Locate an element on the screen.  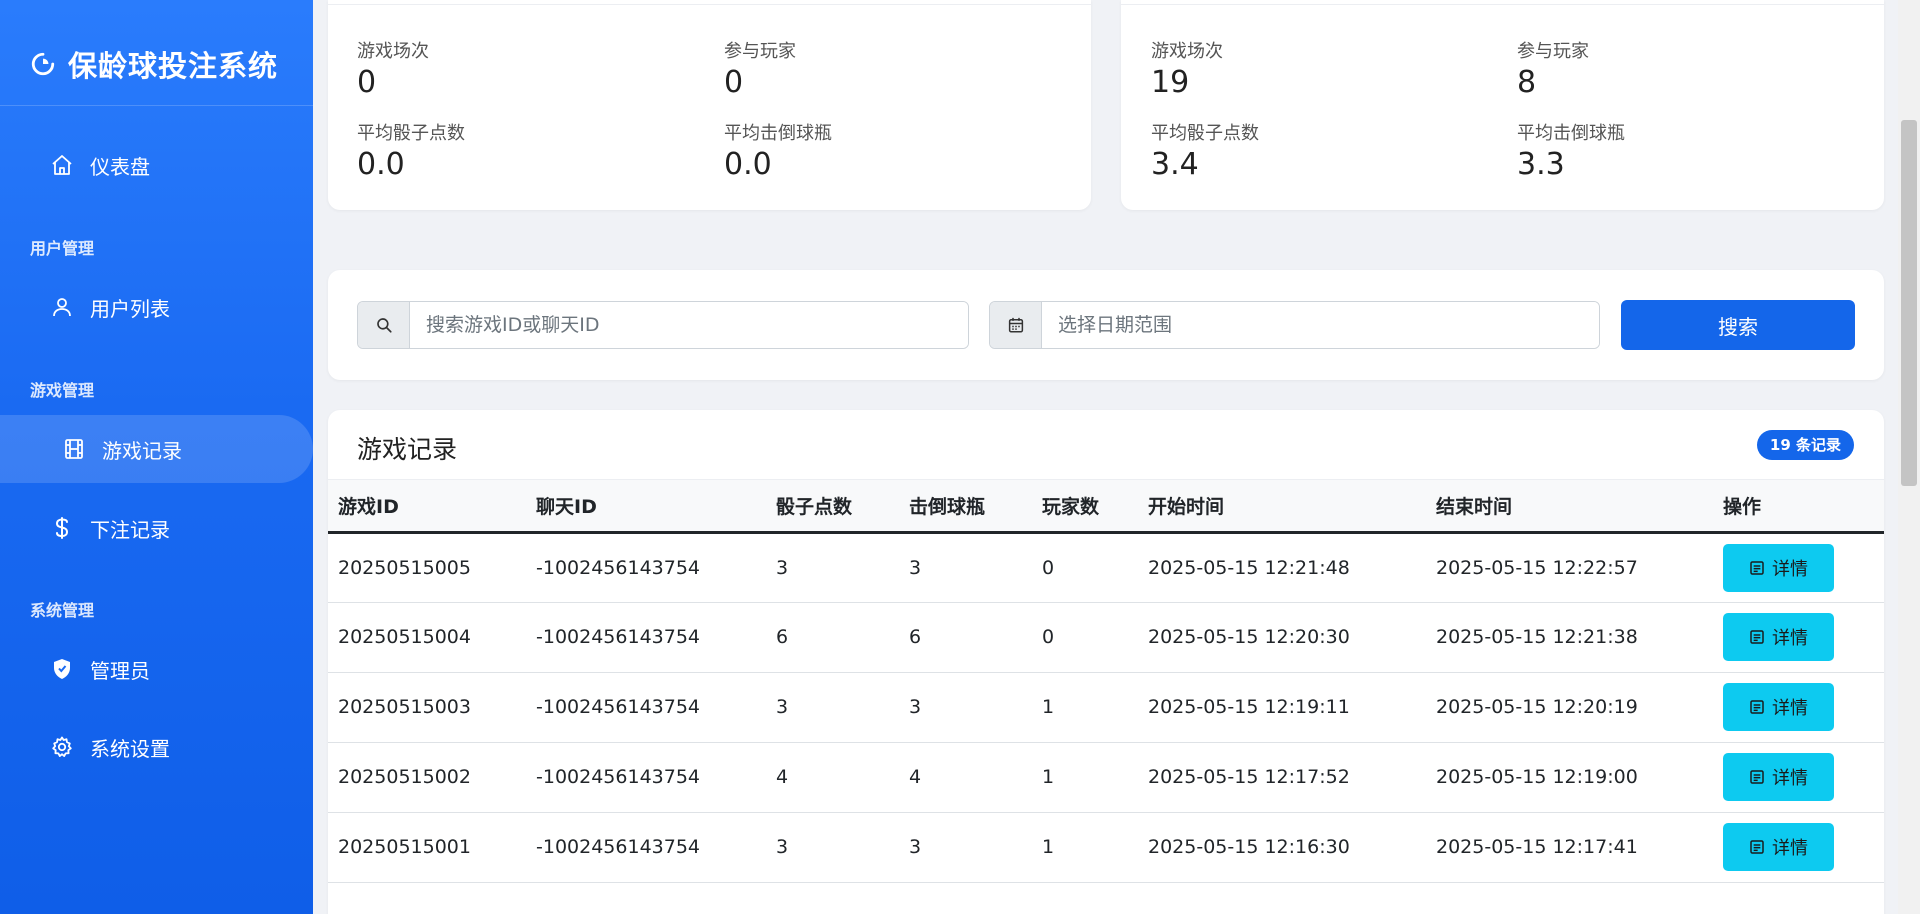
sidebar-item-user-list: 用户列表 is located at coordinates (156, 307).